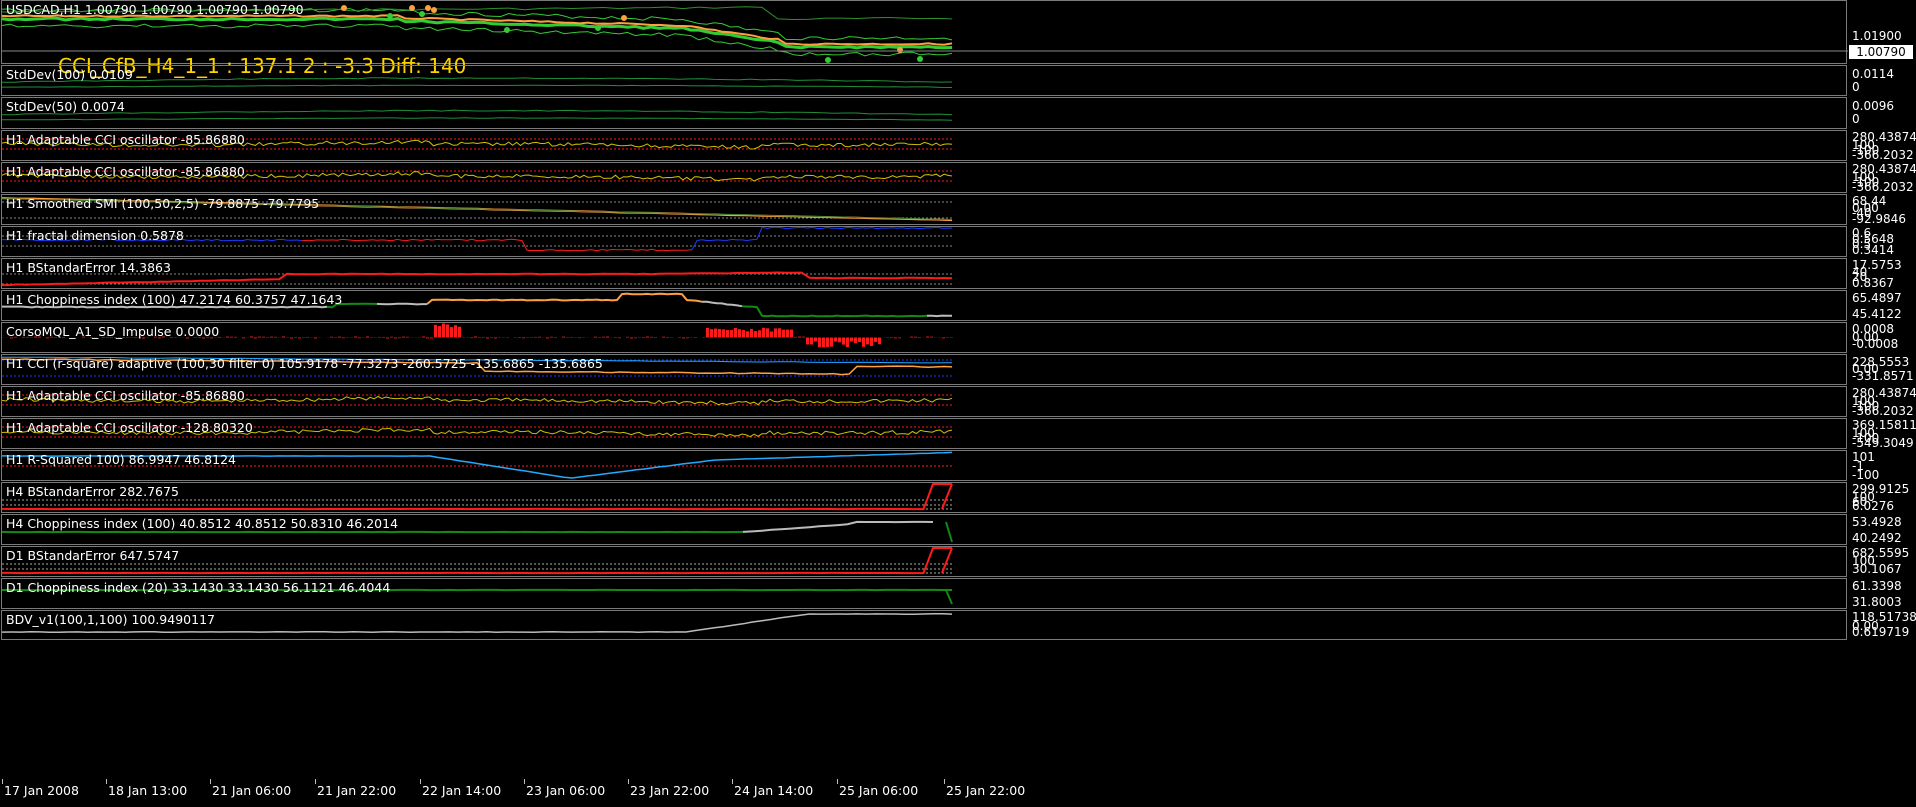 This screenshot has width=1916, height=807. What do you see at coordinates (1877, 569) in the screenshot?
I see `scale-label: 30.1067` at bounding box center [1877, 569].